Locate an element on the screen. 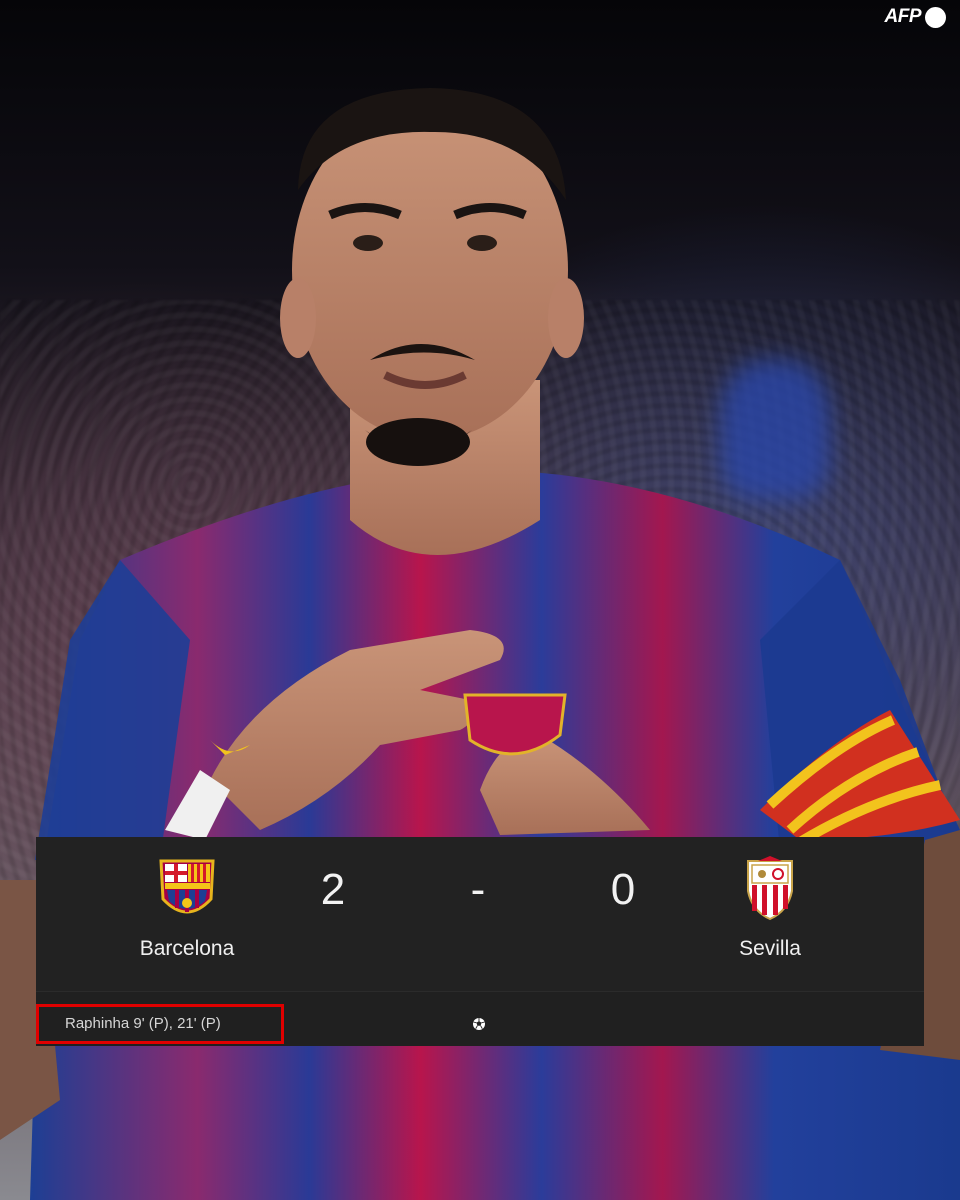  away-score: 0 is located at coordinates (623, 889).